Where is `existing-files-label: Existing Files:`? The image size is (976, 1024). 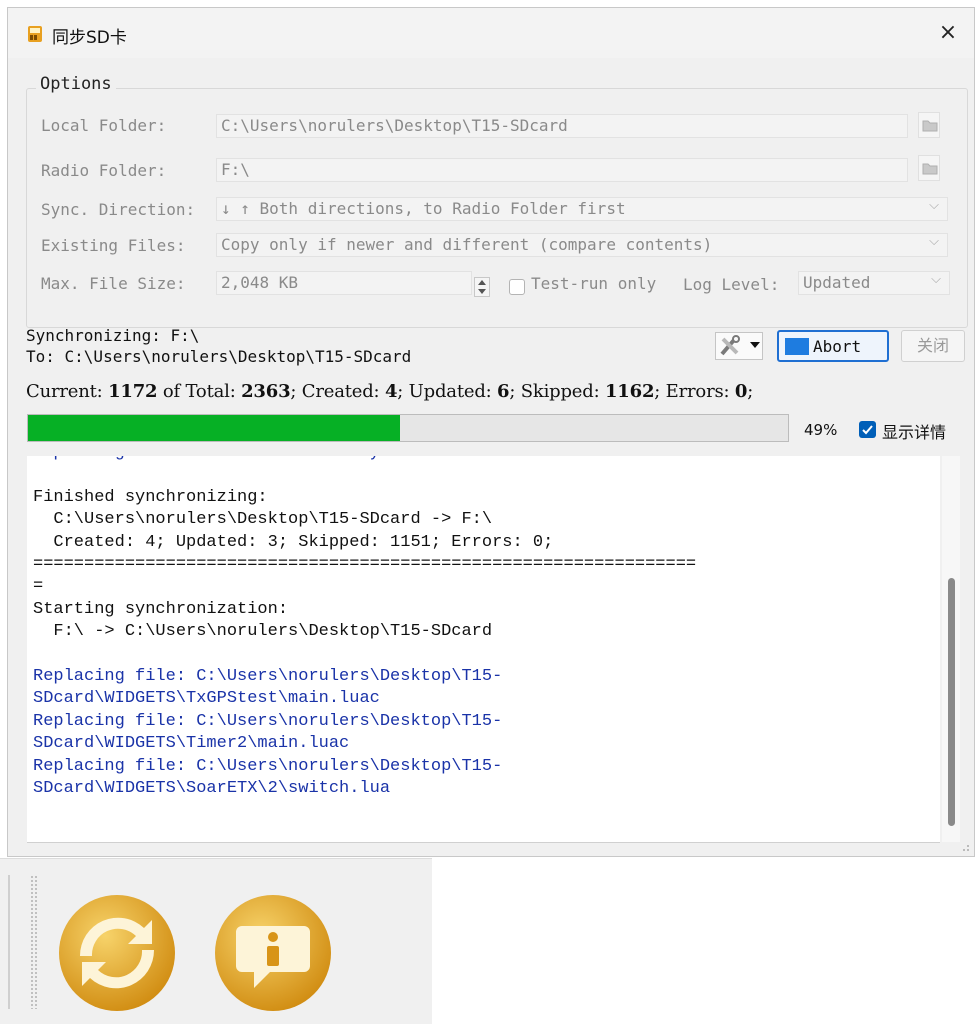 existing-files-label: Existing Files: is located at coordinates (113, 245).